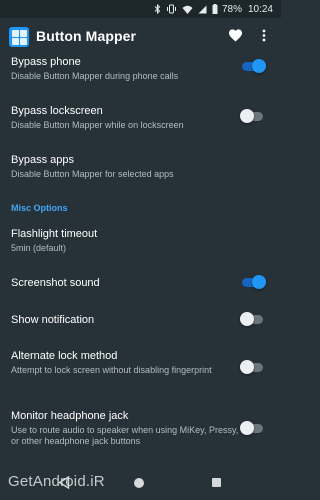 The height and width of the screenshot is (500, 320). I want to click on battery-percent: 78%, so click(231, 9).